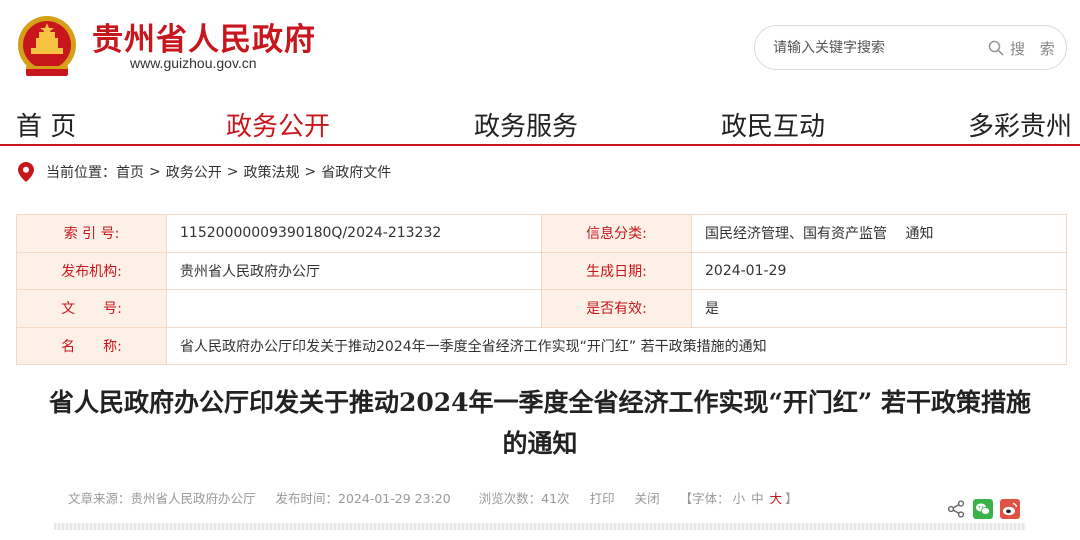 The height and width of the screenshot is (540, 1080). What do you see at coordinates (873, 48) in the screenshot?
I see `search-input` at bounding box center [873, 48].